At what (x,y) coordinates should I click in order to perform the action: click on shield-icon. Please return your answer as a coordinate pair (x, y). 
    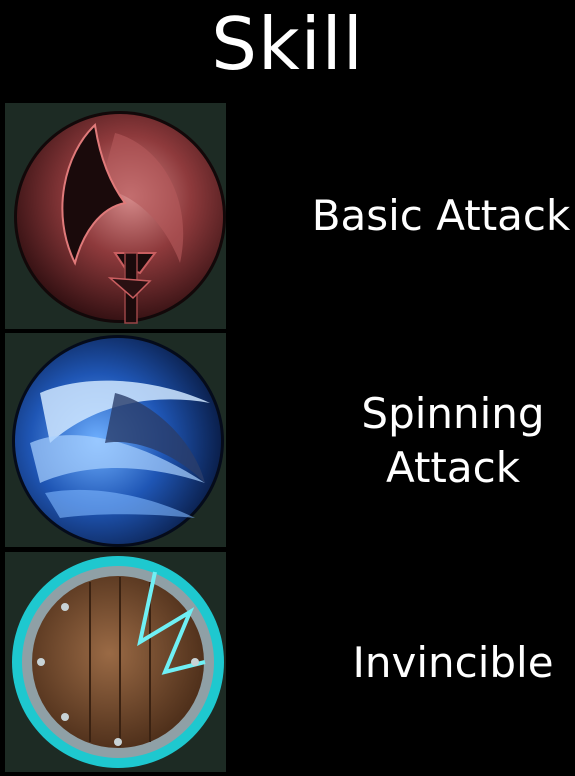
    Looking at the image, I should click on (118, 662).